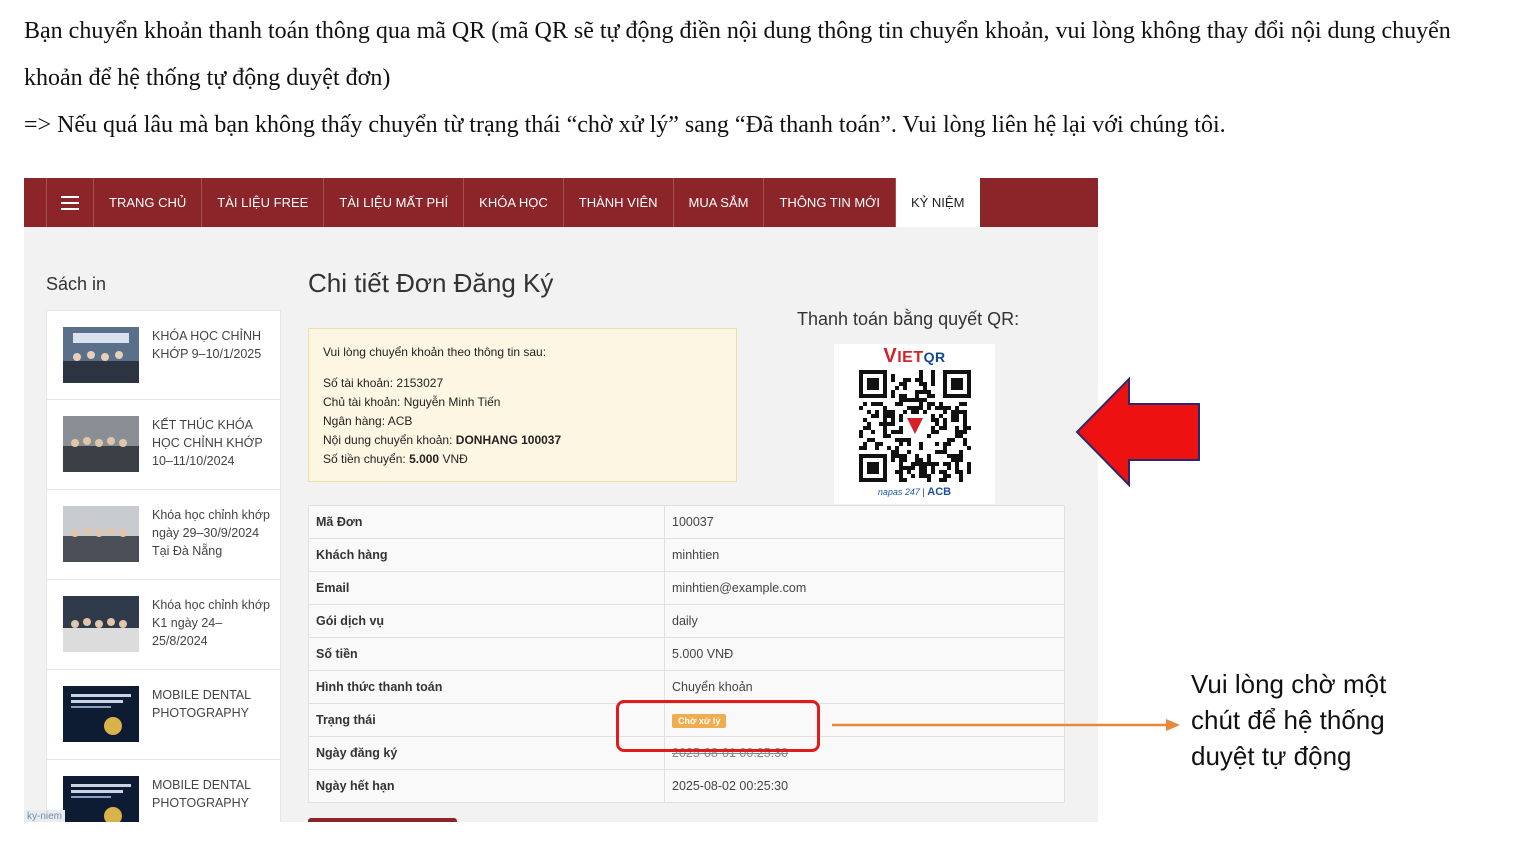  Describe the element at coordinates (486, 753) in the screenshot. I see `row-key: Ngày đăng ký` at that location.